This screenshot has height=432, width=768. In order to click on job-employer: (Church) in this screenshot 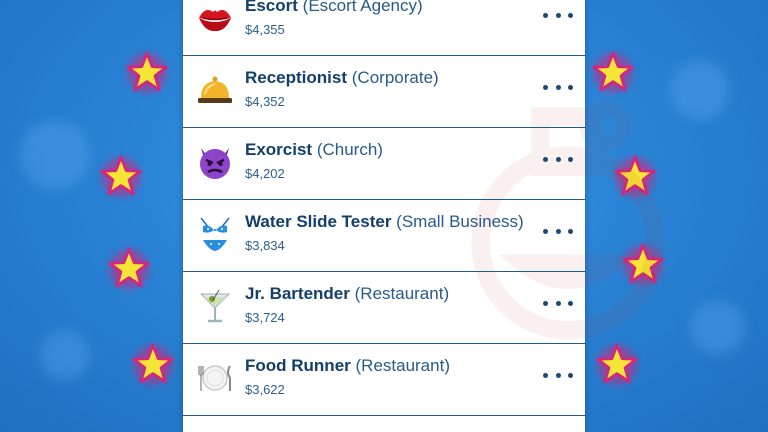, I will do `click(349, 149)`.